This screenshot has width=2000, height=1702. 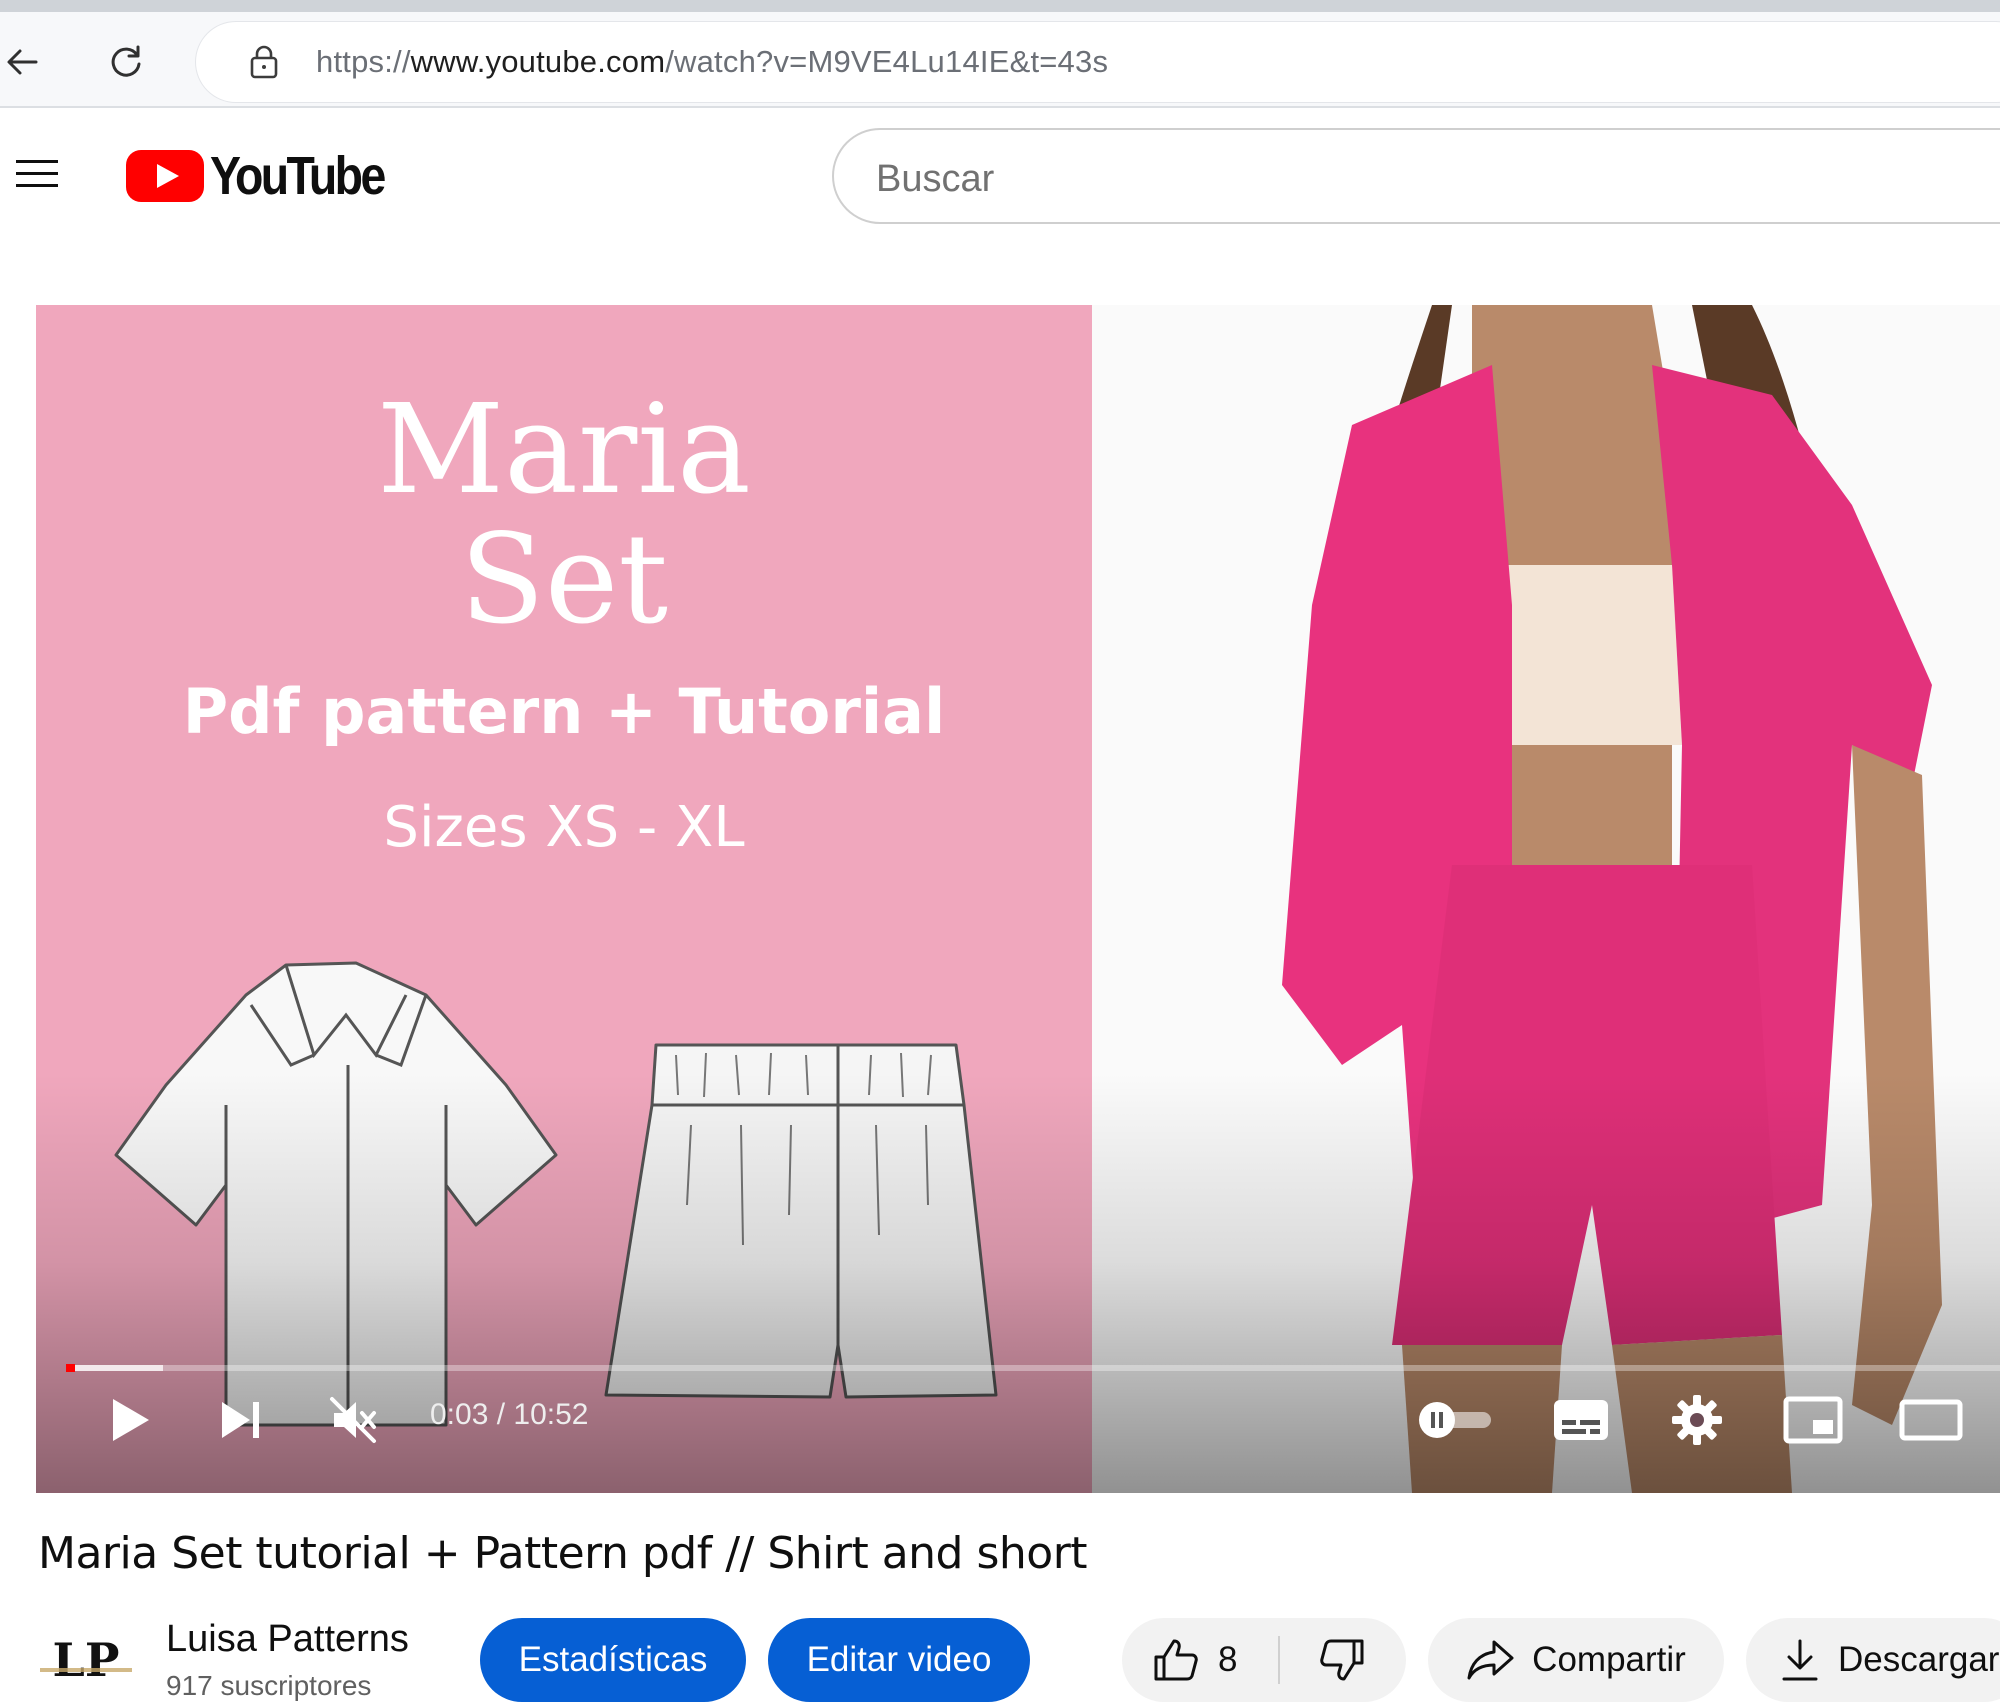 I want to click on autoplay-pause-icon, so click(x=1455, y=1420).